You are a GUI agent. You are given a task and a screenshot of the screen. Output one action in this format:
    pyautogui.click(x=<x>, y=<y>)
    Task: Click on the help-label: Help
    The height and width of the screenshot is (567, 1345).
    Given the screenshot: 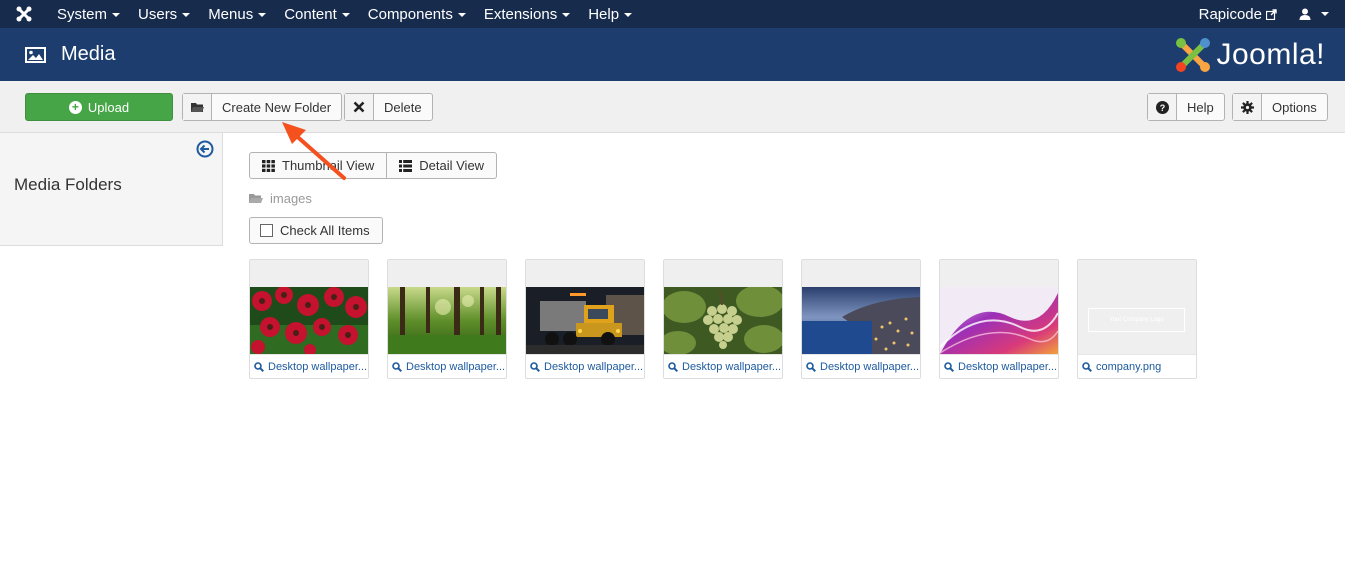 What is the action you would take?
    pyautogui.click(x=1200, y=107)
    